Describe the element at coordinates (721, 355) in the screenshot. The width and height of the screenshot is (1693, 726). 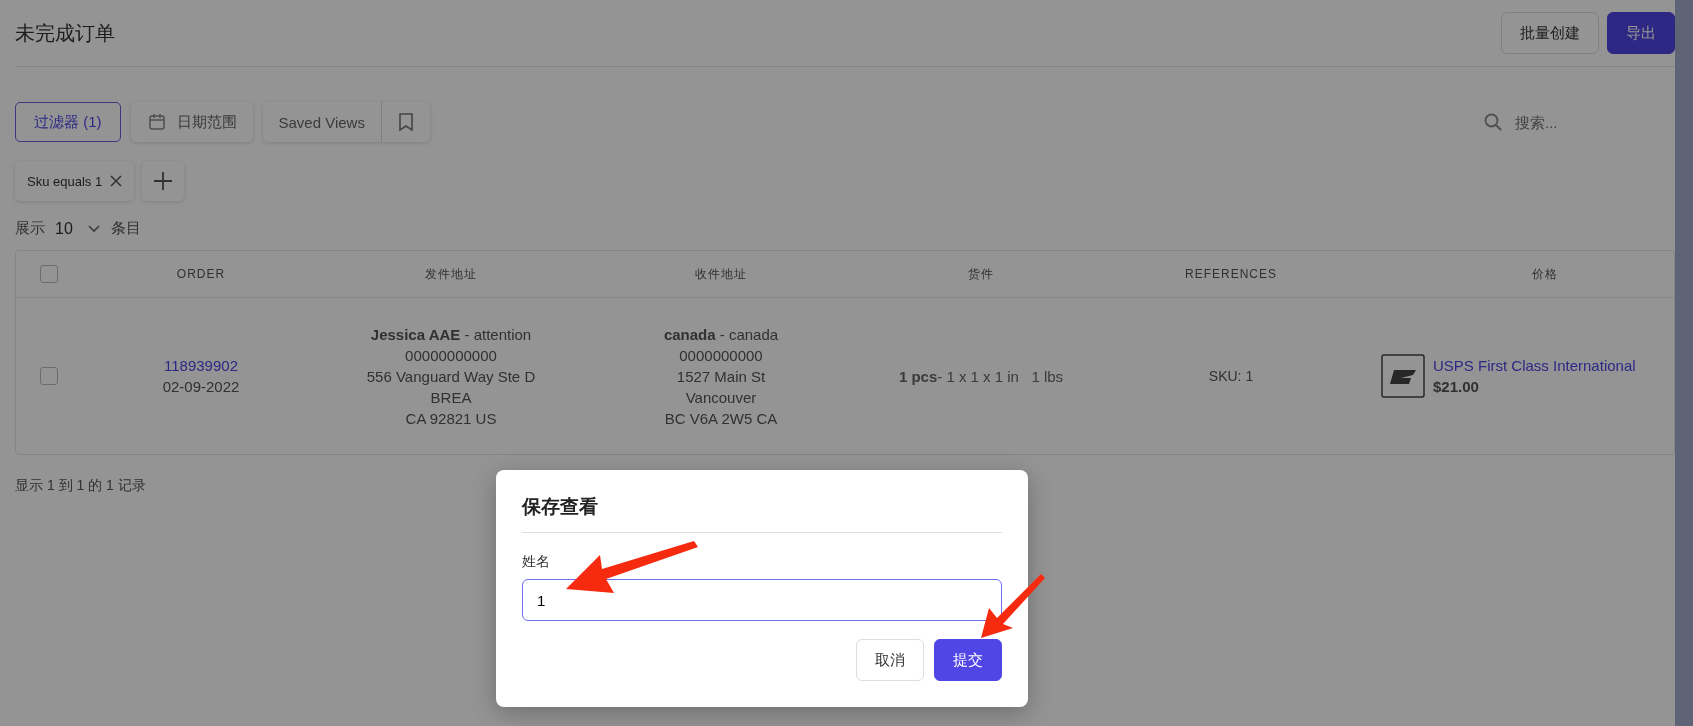
I see `recipient-address-line: 0000000000` at that location.